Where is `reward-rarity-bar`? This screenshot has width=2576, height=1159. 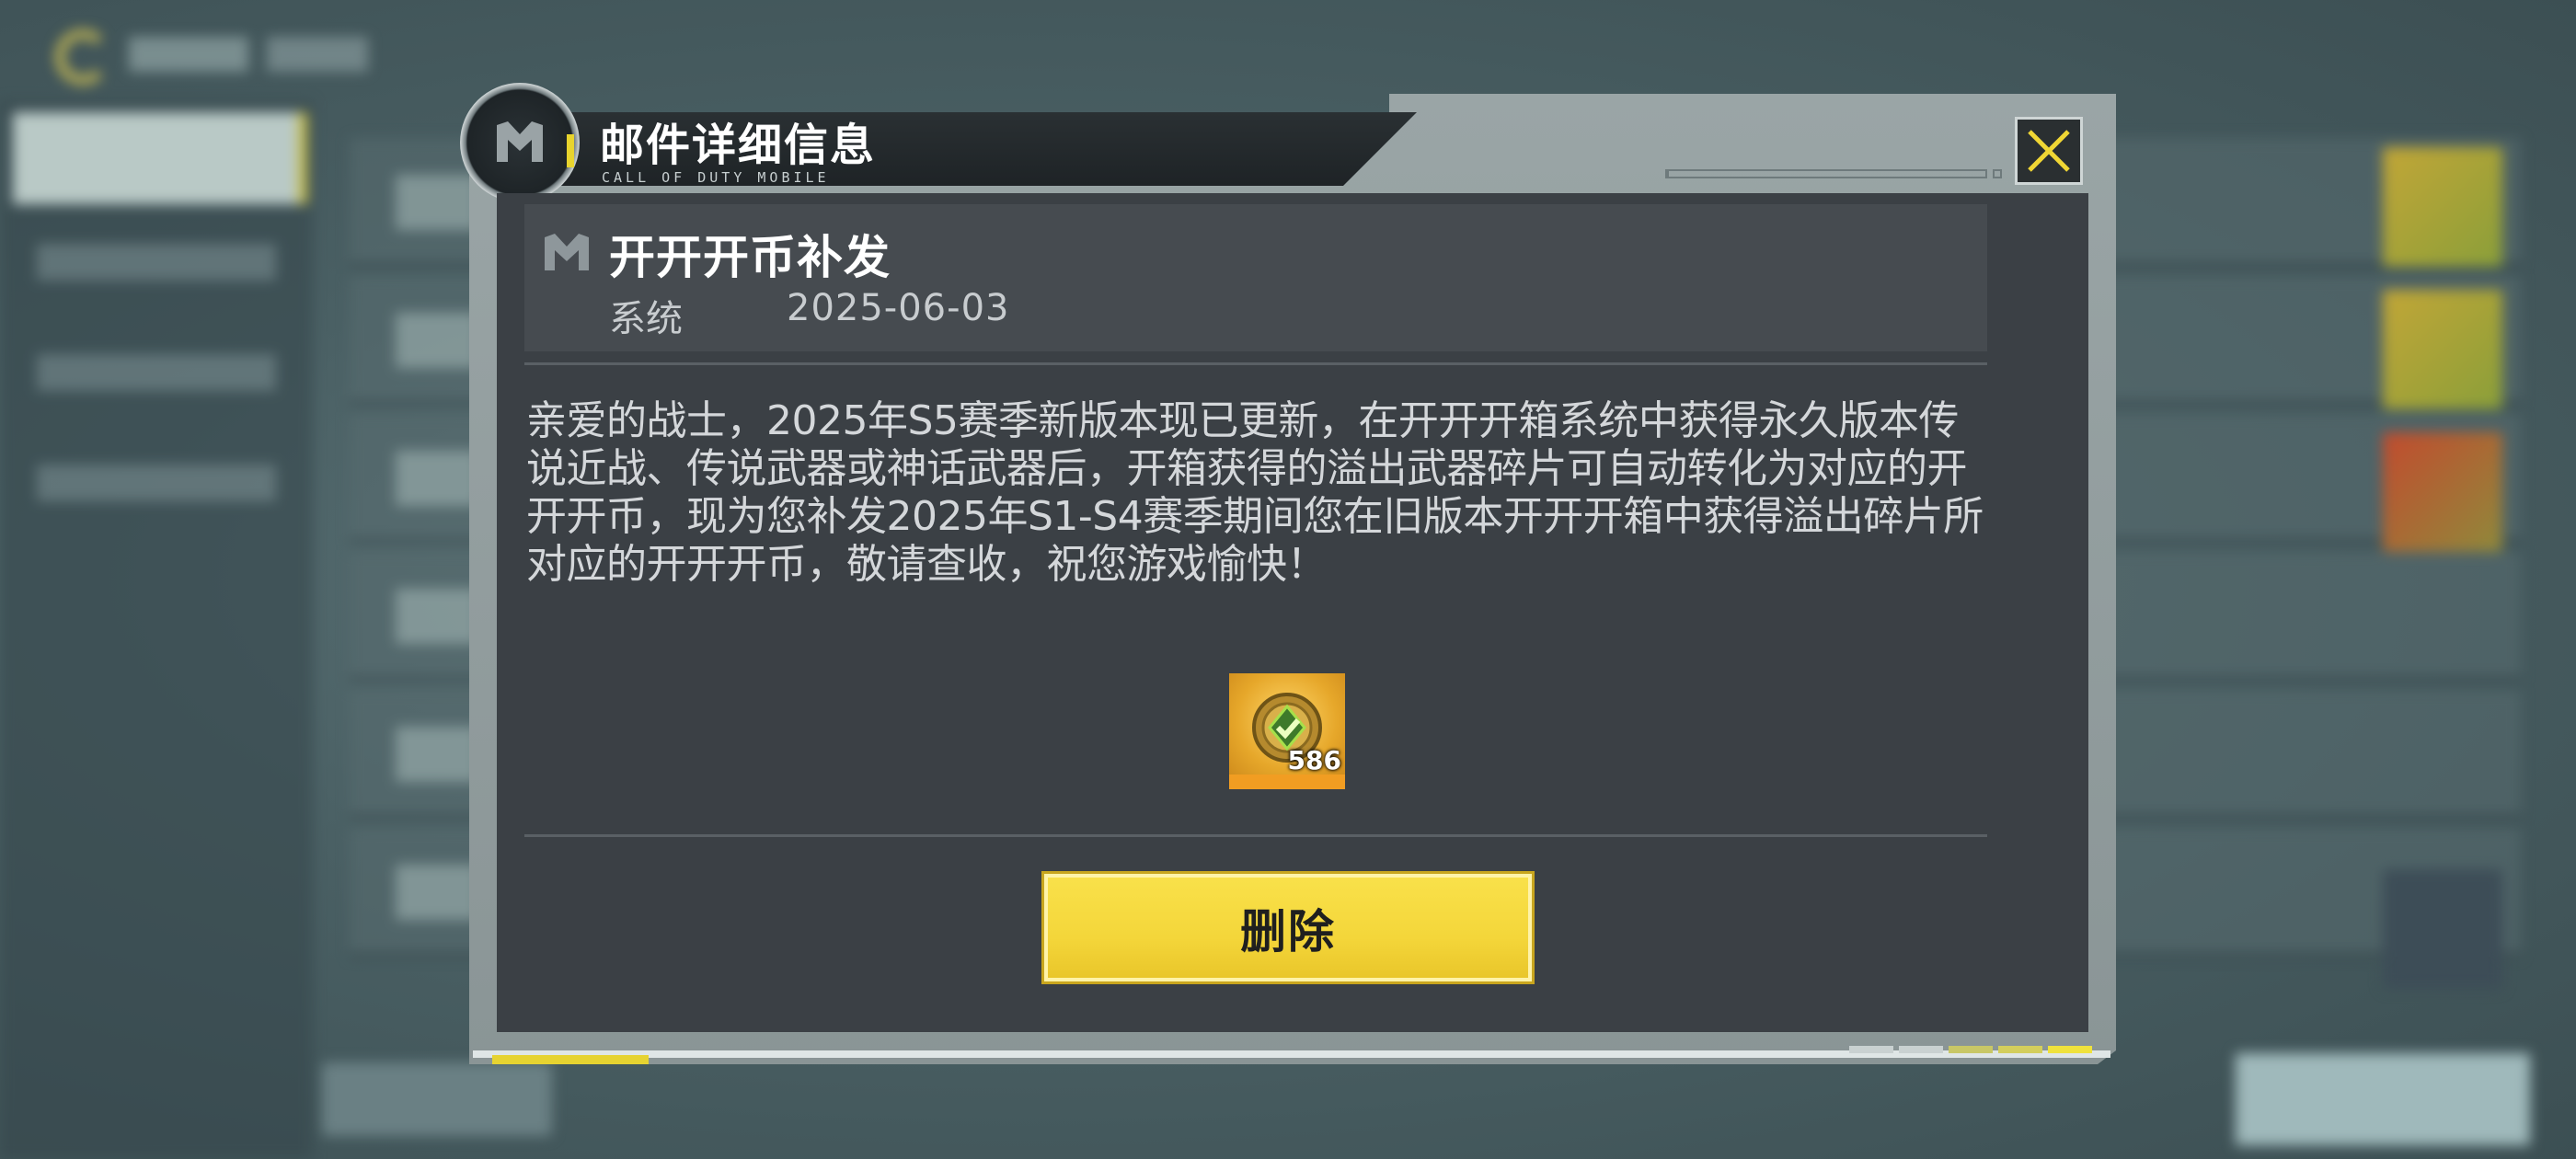
reward-rarity-bar is located at coordinates (1287, 782).